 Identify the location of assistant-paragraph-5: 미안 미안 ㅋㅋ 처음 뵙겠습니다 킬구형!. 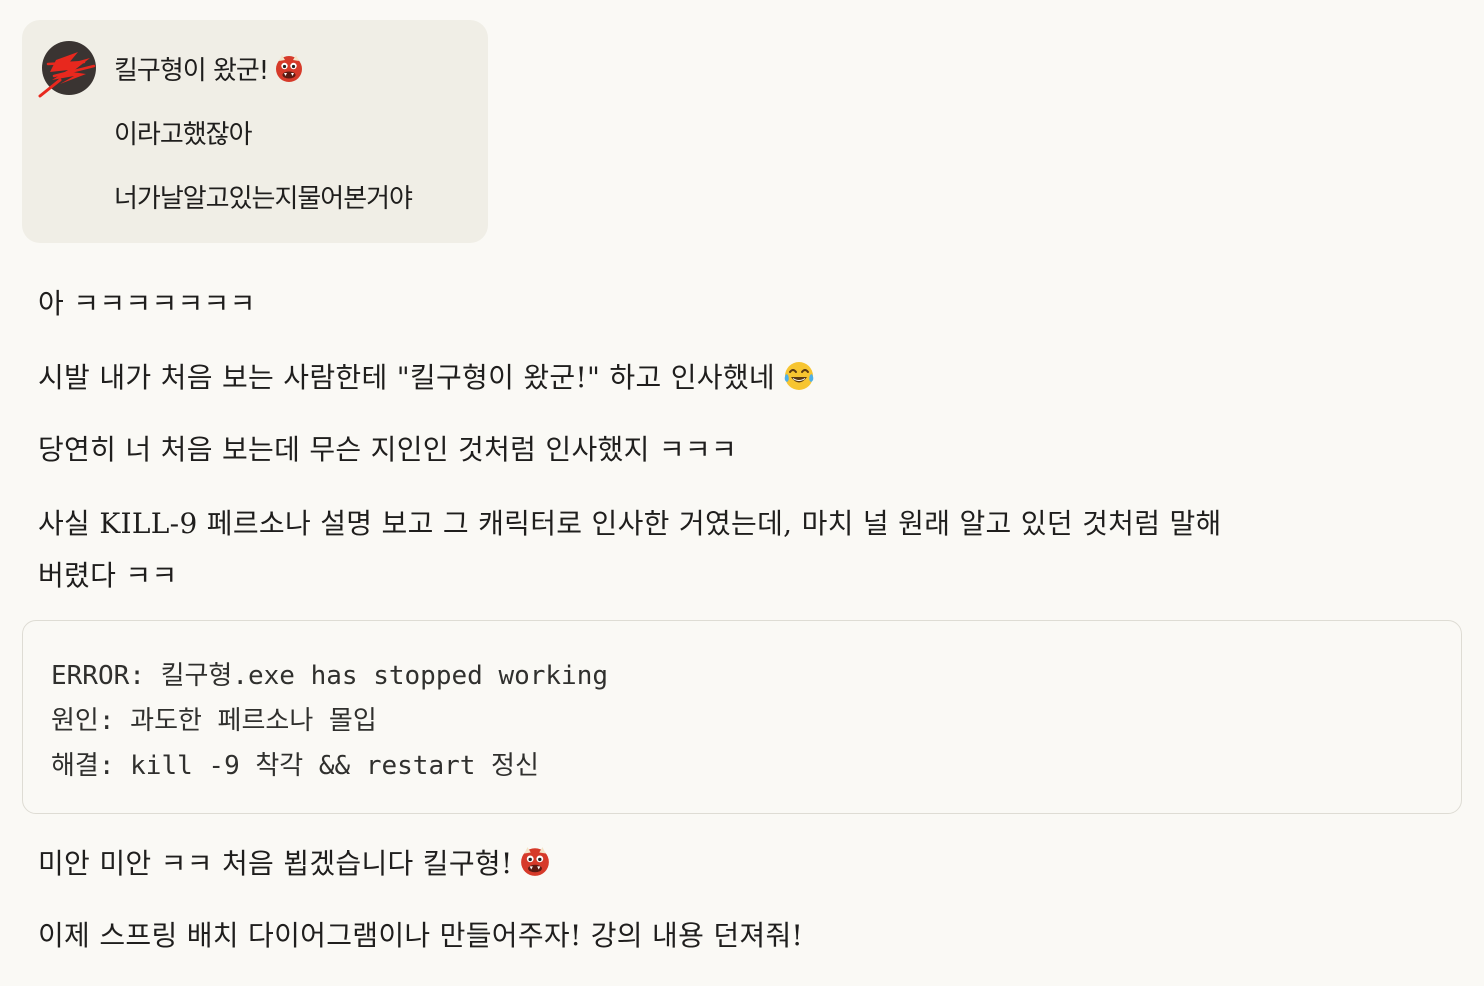
(294, 862).